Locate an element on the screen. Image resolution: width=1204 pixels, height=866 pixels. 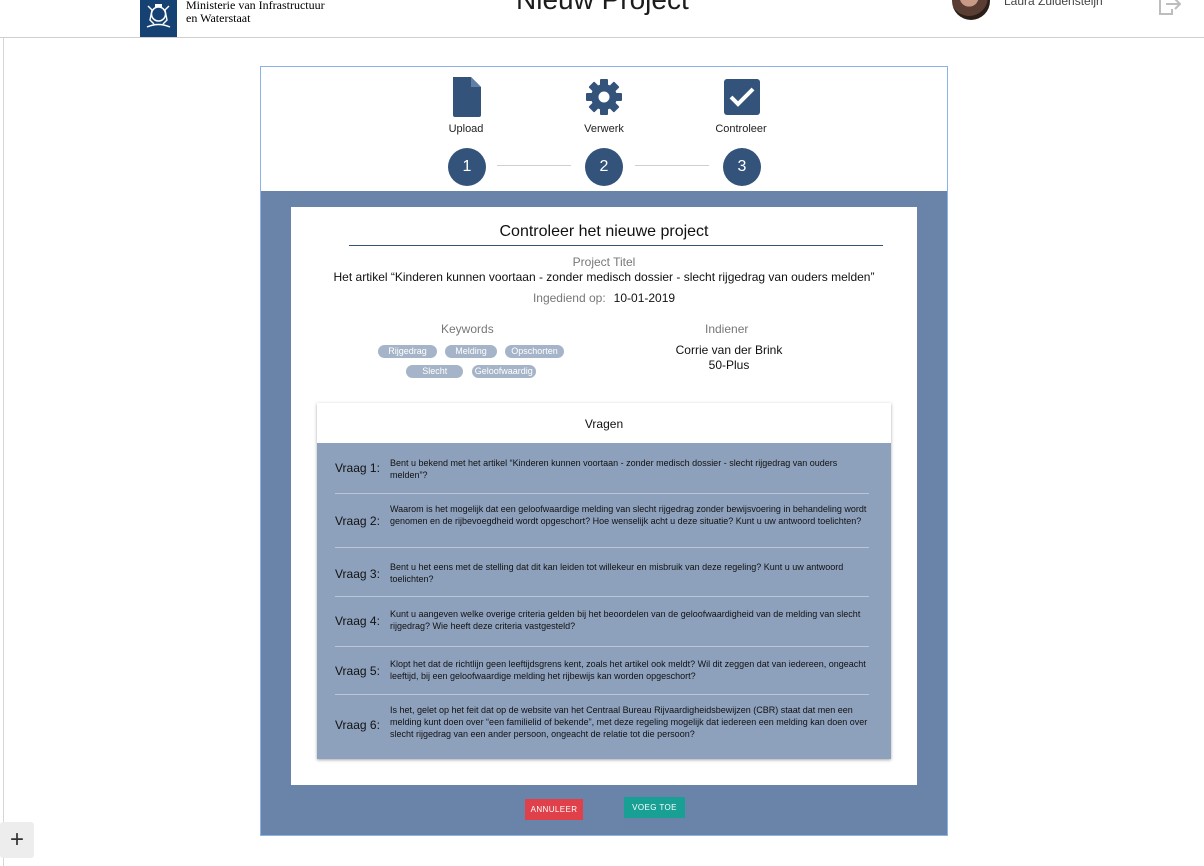
checkbox-icon is located at coordinates (742, 97).